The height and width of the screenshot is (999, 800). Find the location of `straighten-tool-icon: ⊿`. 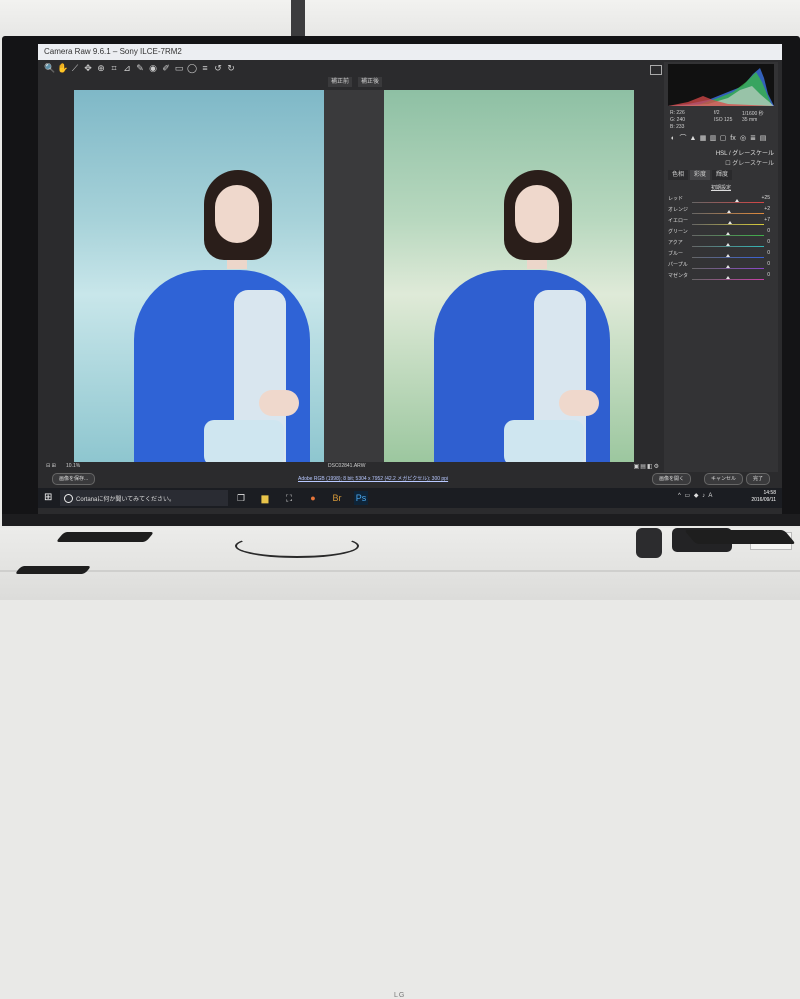

straighten-tool-icon: ⊿ is located at coordinates (127, 68).